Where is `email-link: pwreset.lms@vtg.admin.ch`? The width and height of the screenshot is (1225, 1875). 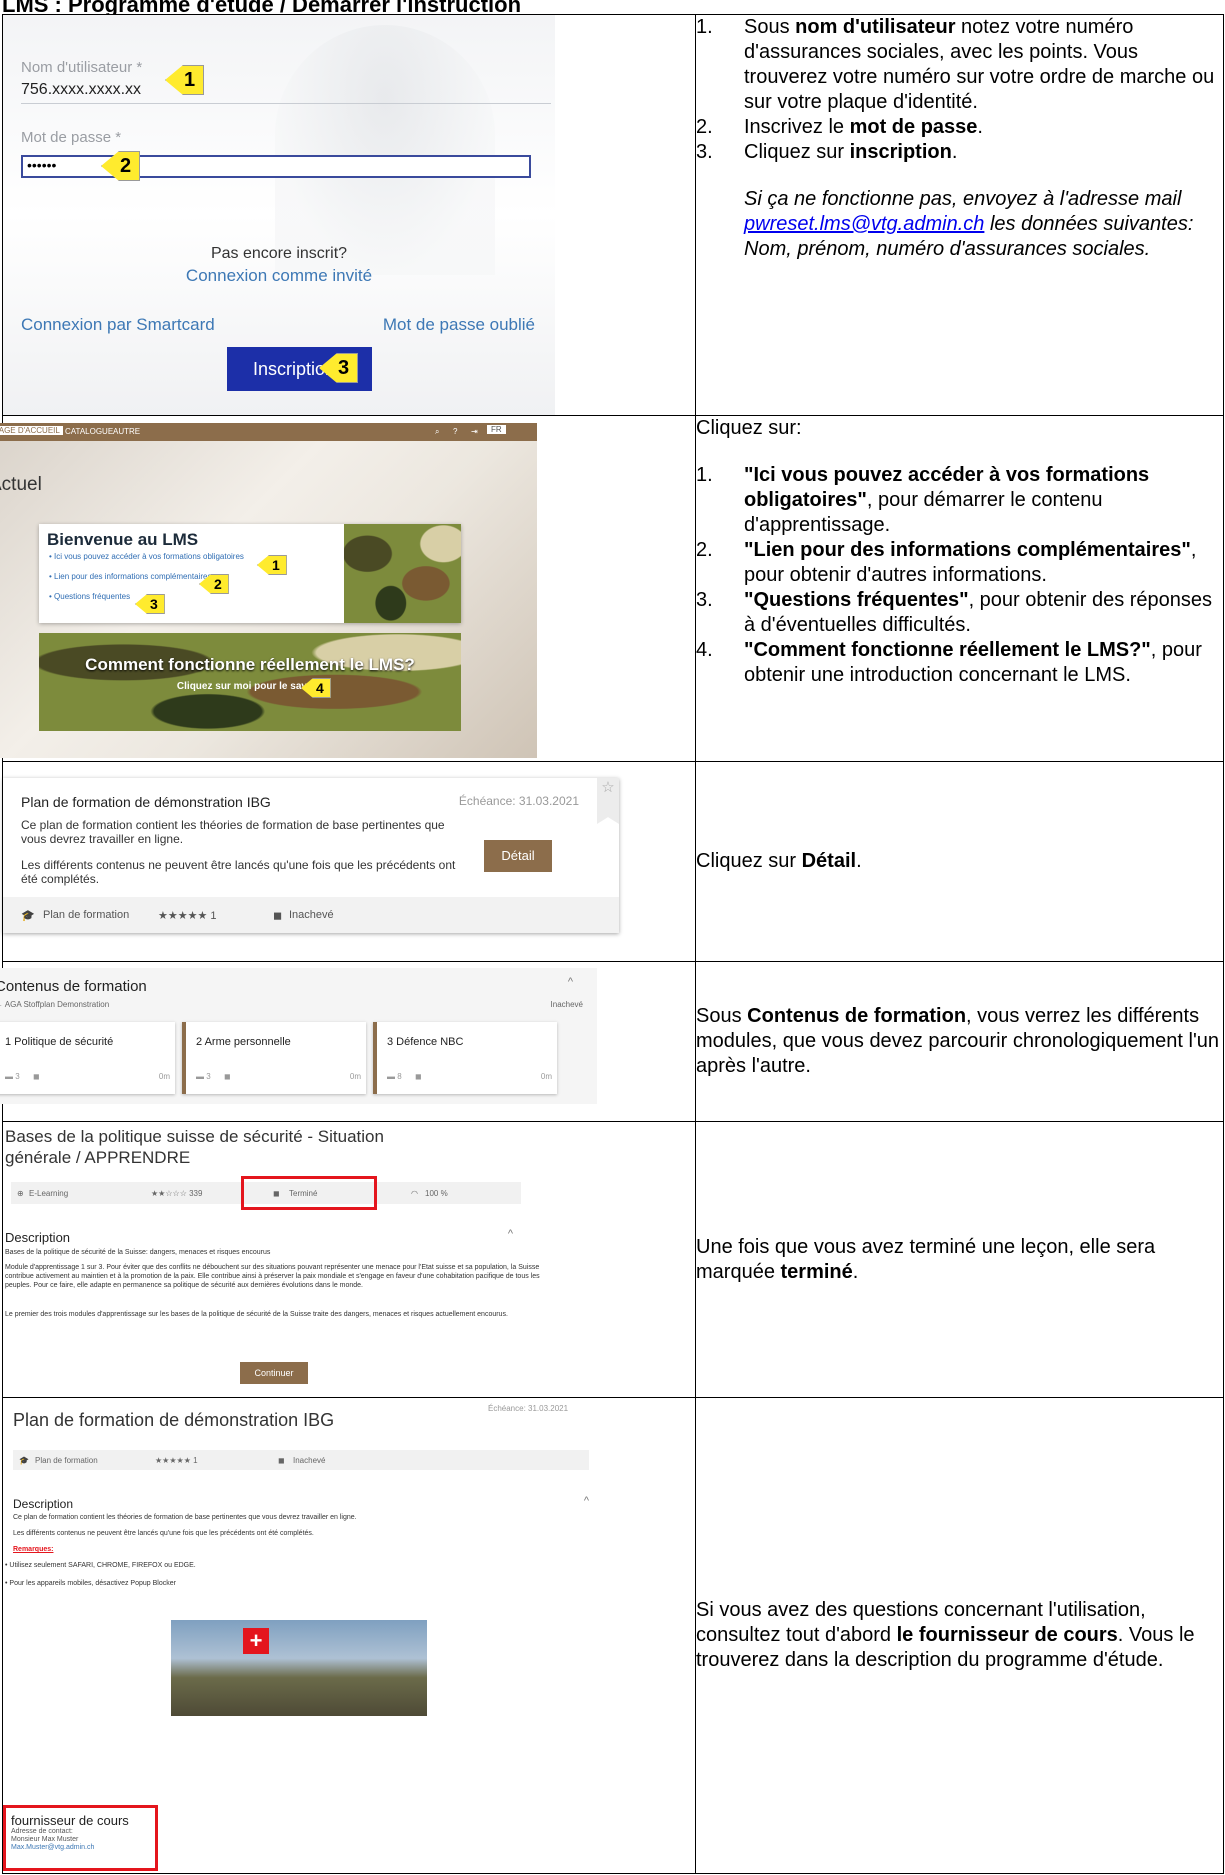 email-link: pwreset.lms@vtg.admin.ch is located at coordinates (864, 224).